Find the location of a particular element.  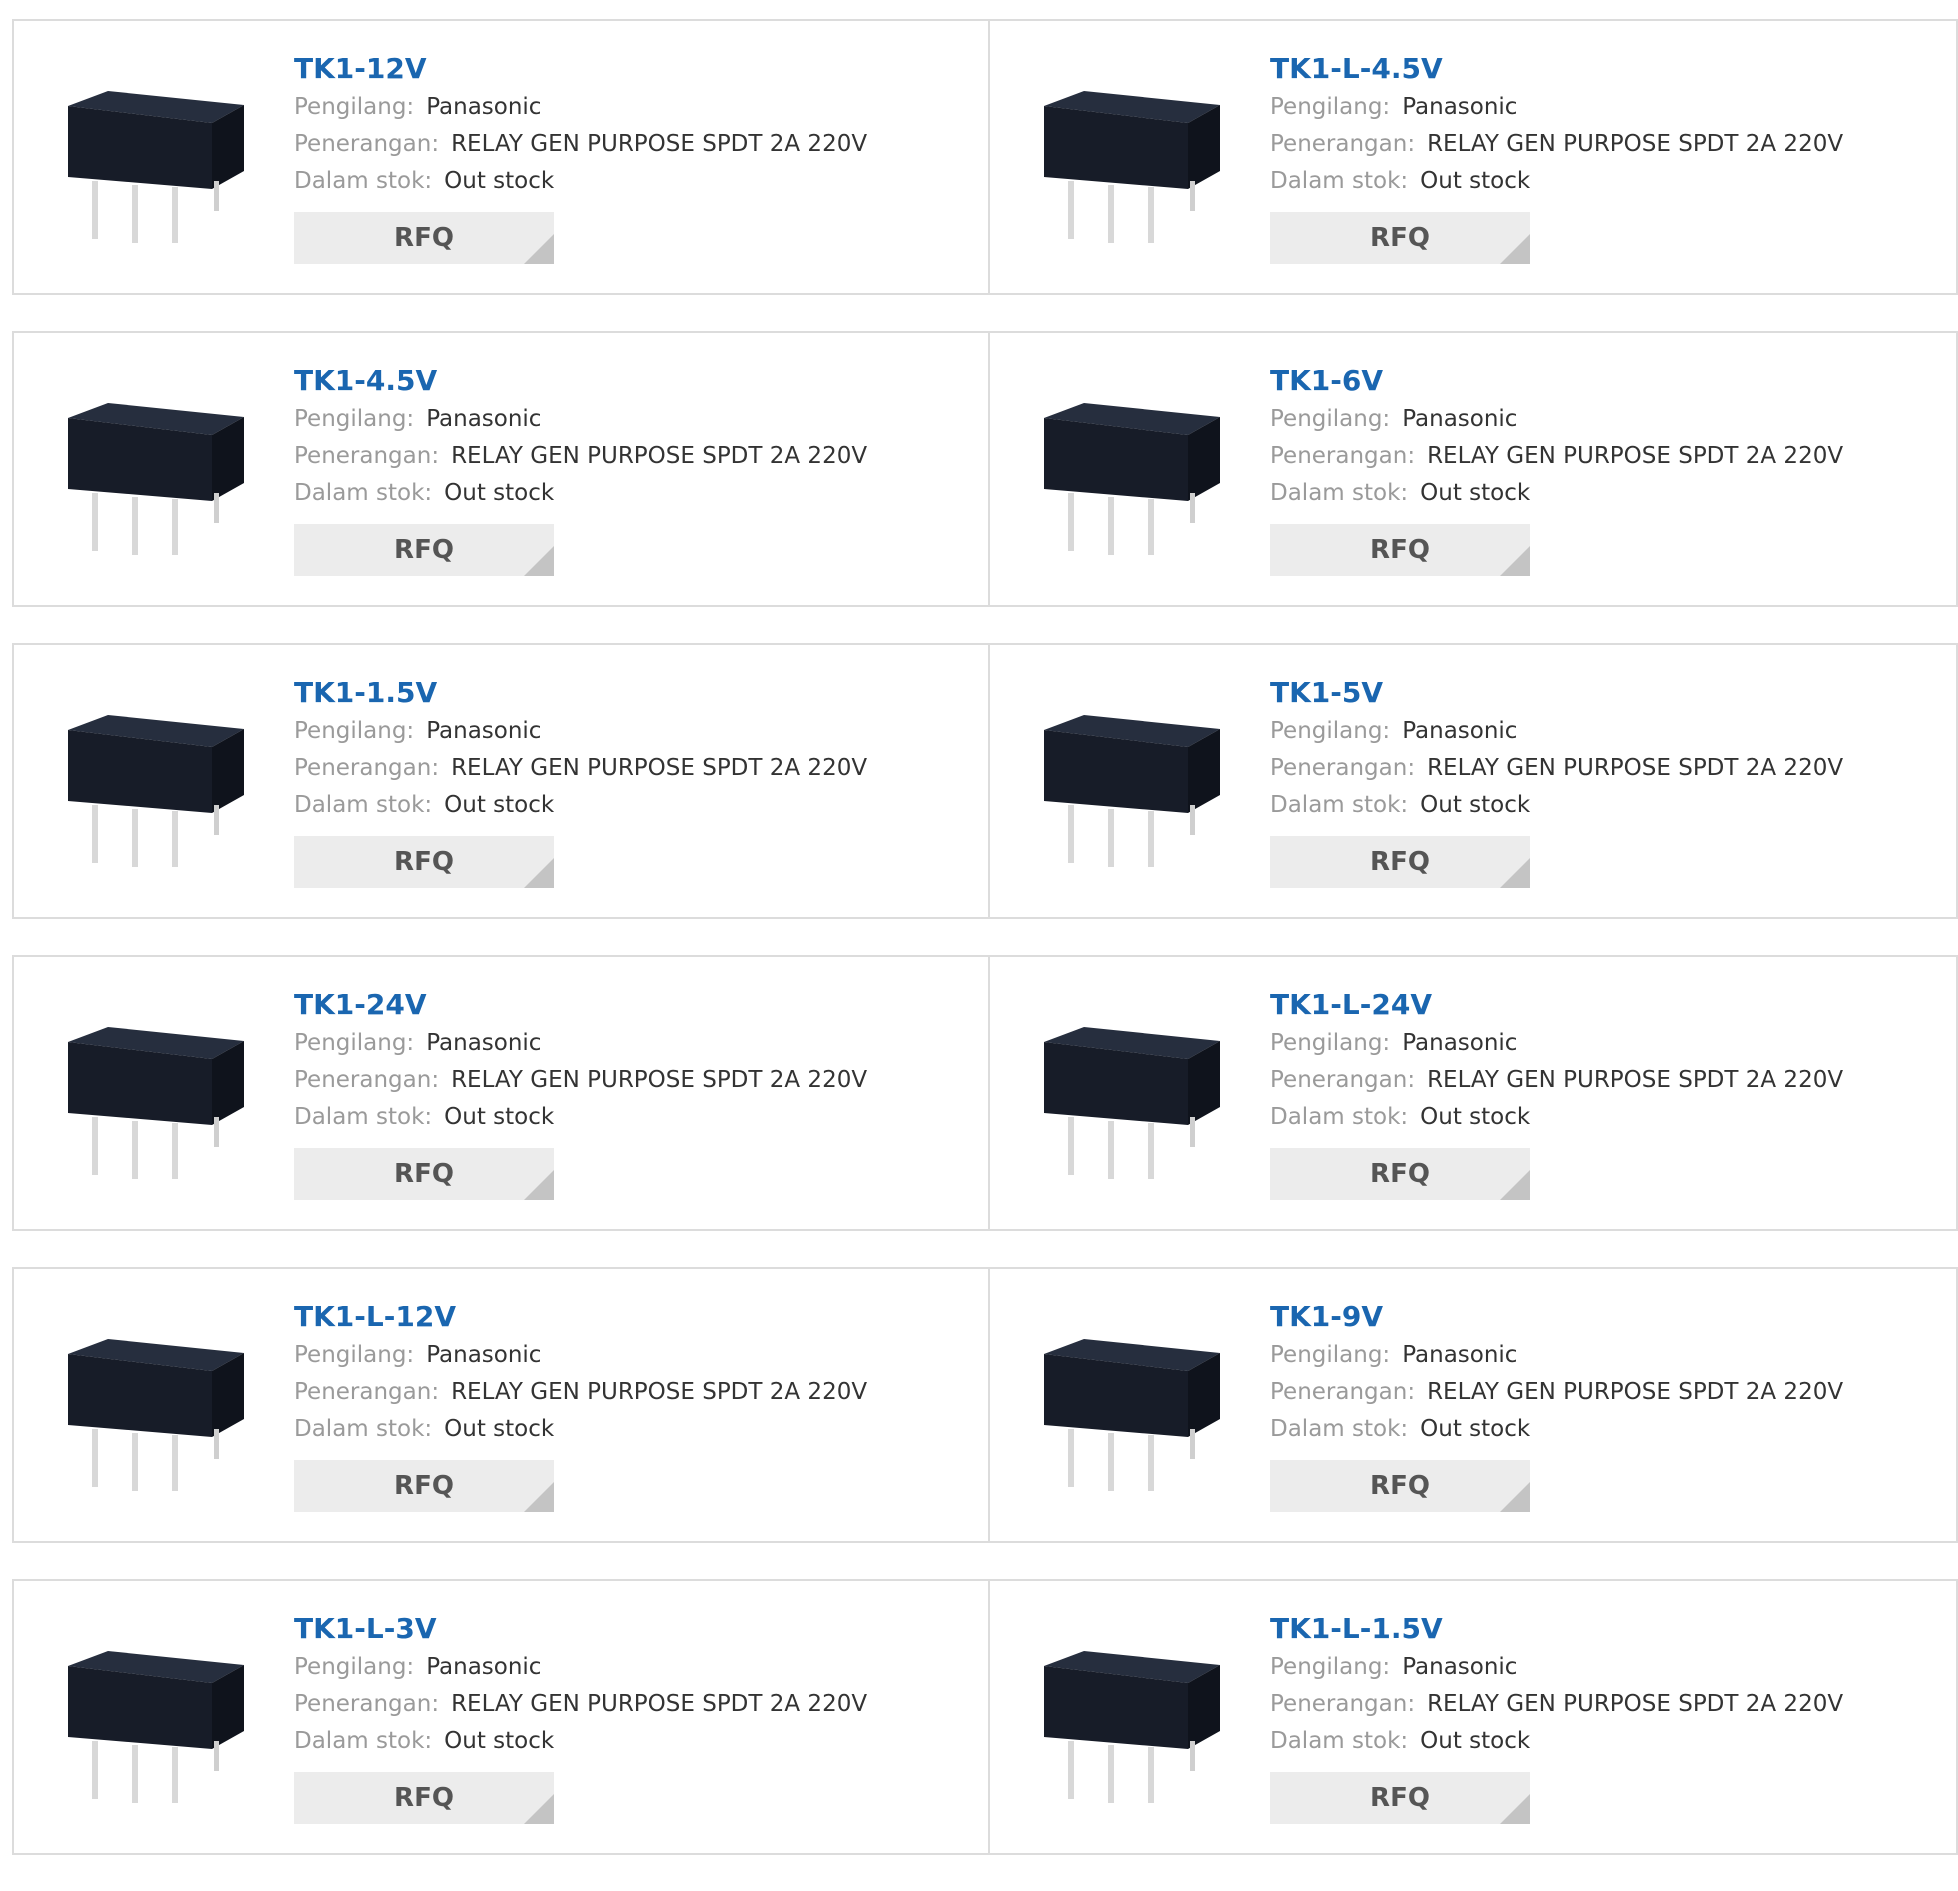

part-number-link: TK1-5V is located at coordinates (1595, 693).